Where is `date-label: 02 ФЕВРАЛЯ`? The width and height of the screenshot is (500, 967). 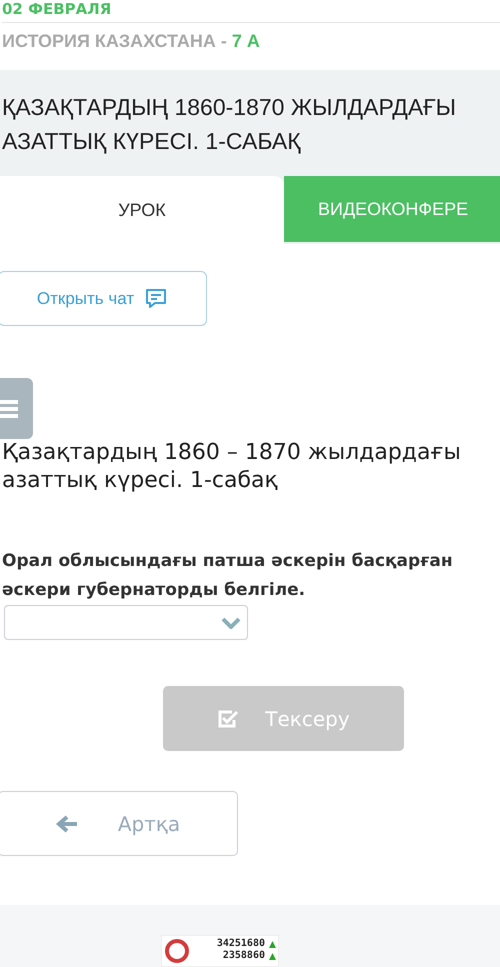 date-label: 02 ФЕВРАЛЯ is located at coordinates (251, 11).